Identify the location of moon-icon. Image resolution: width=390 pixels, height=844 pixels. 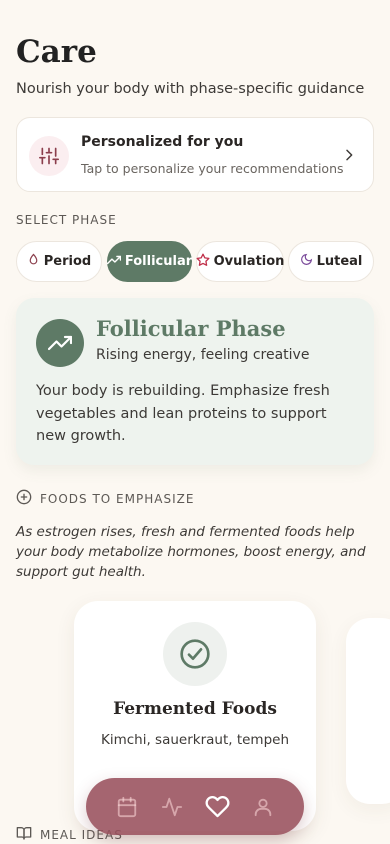
(306, 261).